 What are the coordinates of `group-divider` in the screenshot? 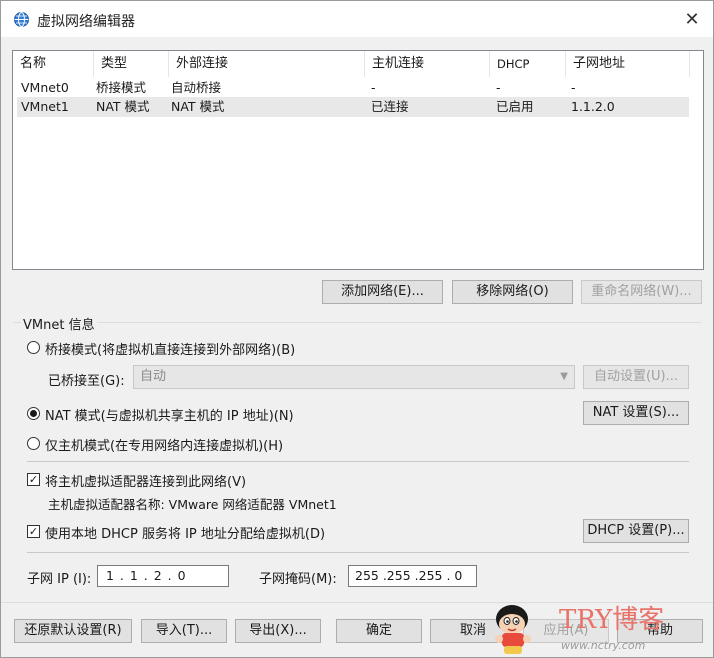 It's located at (357, 322).